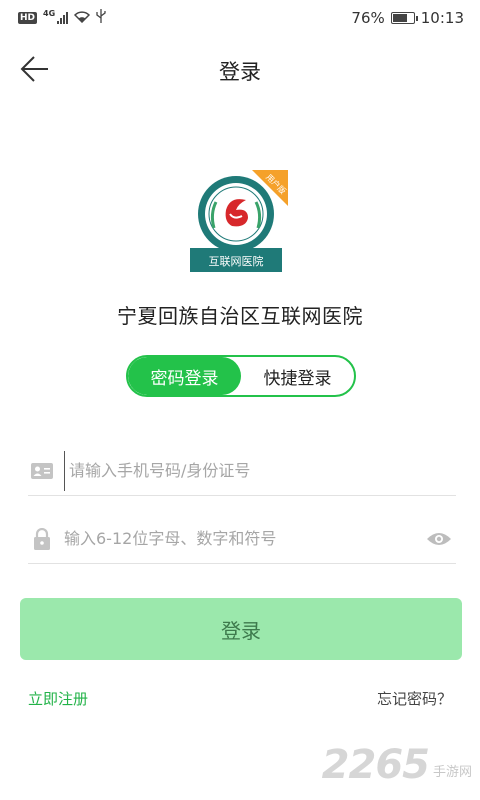 The width and height of the screenshot is (480, 800). I want to click on usb-icon, so click(101, 18).